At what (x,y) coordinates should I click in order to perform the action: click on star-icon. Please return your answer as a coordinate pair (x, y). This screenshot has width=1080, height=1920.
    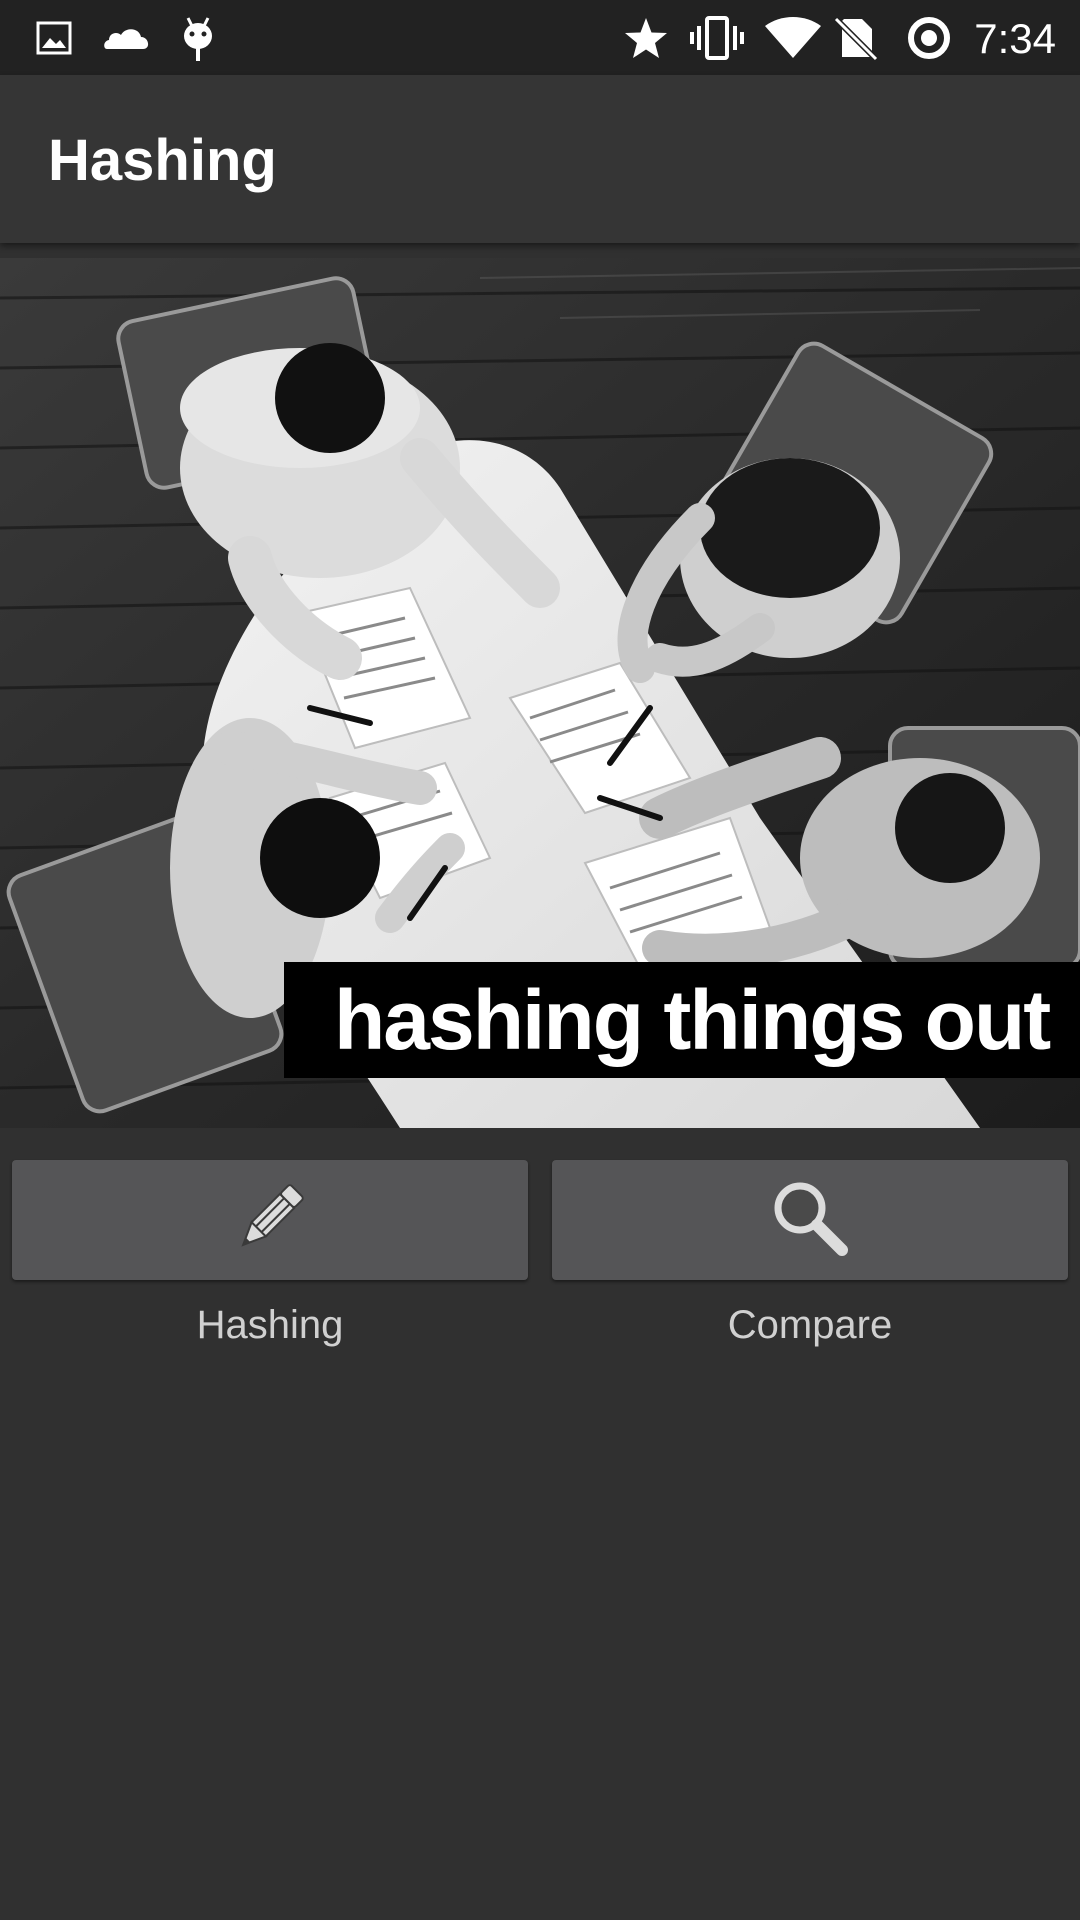
    Looking at the image, I should click on (646, 37).